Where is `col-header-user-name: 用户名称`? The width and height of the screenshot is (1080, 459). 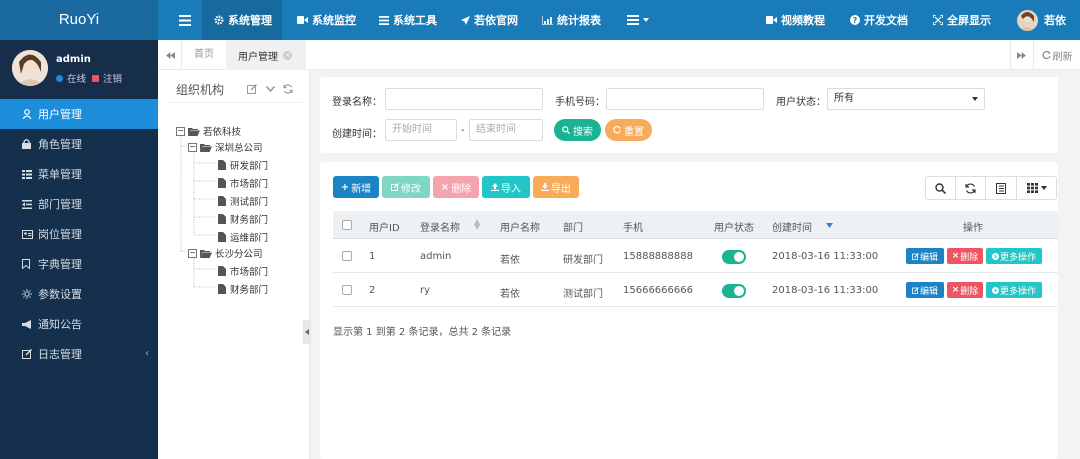 col-header-user-name: 用户名称 is located at coordinates (520, 226).